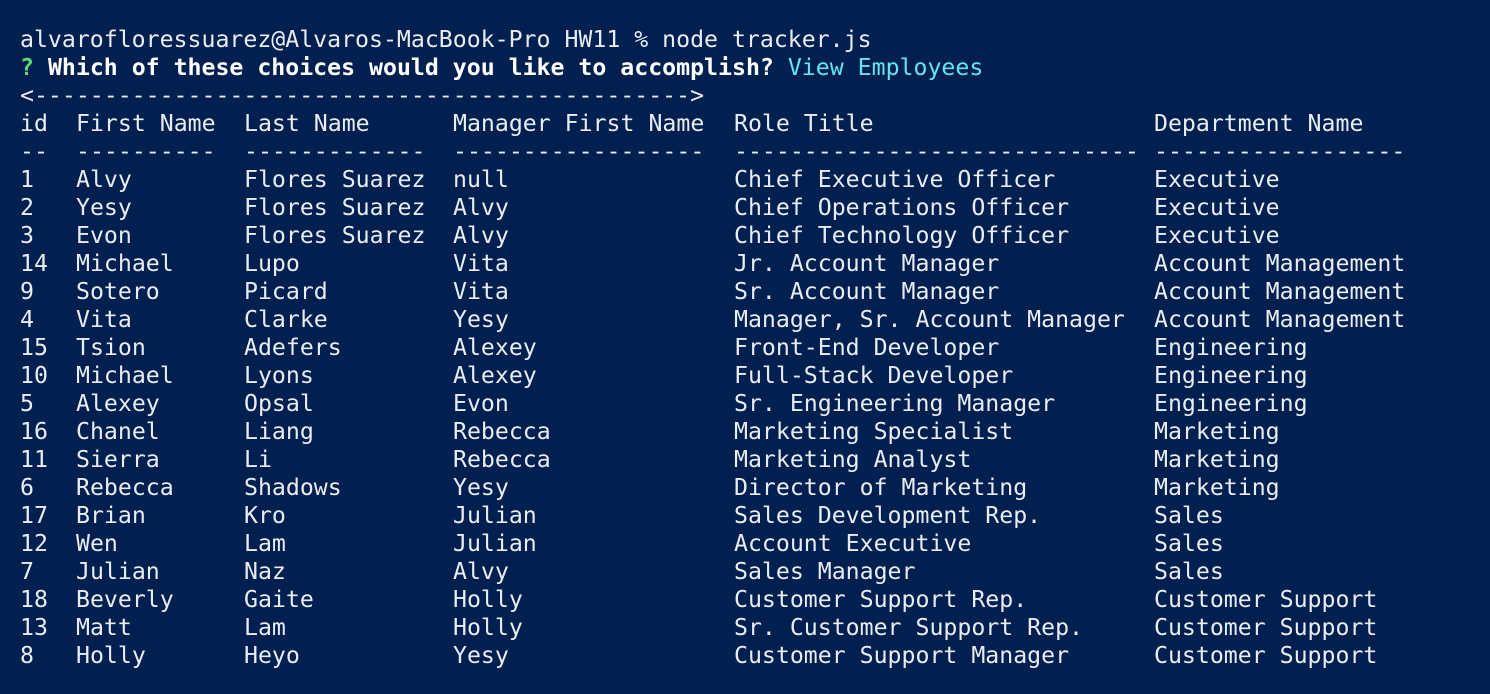 Image resolution: width=1490 pixels, height=694 pixels. What do you see at coordinates (97, 543) in the screenshot?
I see `first-name-column-cell: Wen` at bounding box center [97, 543].